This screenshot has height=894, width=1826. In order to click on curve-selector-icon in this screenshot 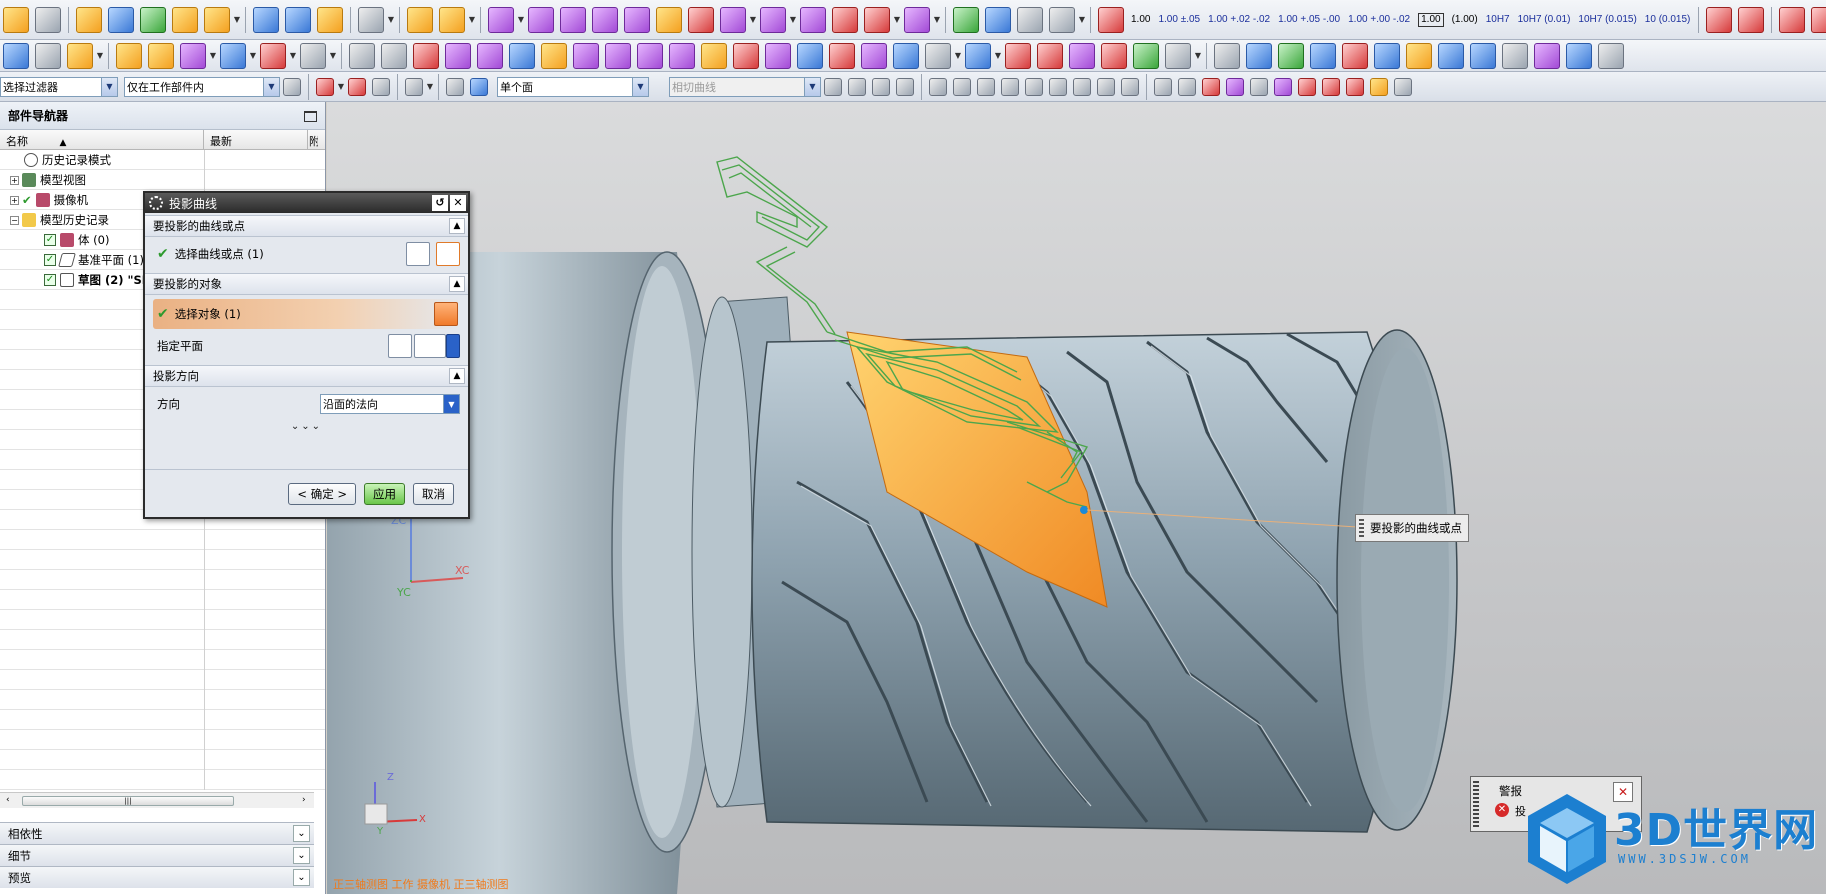, I will do `click(448, 254)`.